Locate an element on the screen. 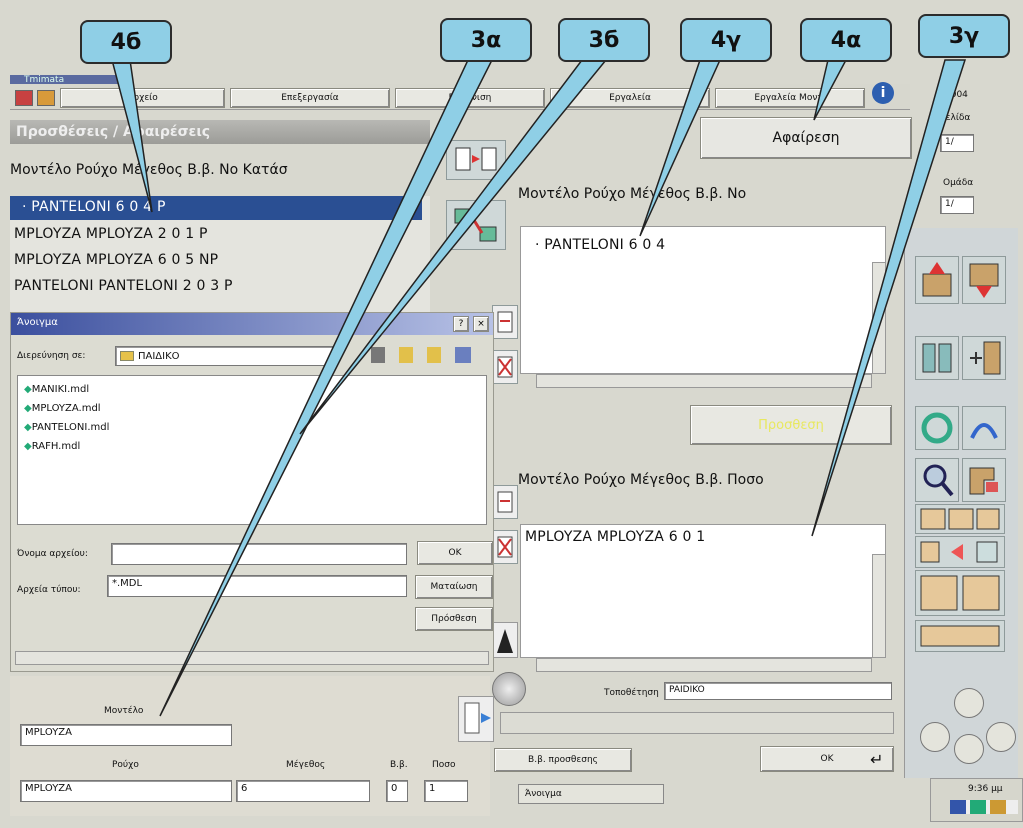  callout-3g: 3γ is located at coordinates (964, 36).